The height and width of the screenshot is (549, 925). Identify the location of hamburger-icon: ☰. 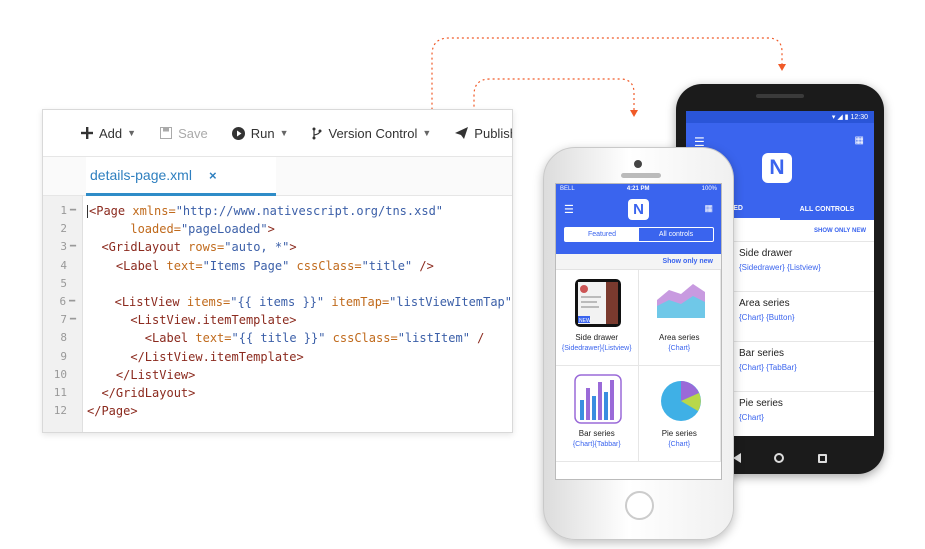
(569, 209).